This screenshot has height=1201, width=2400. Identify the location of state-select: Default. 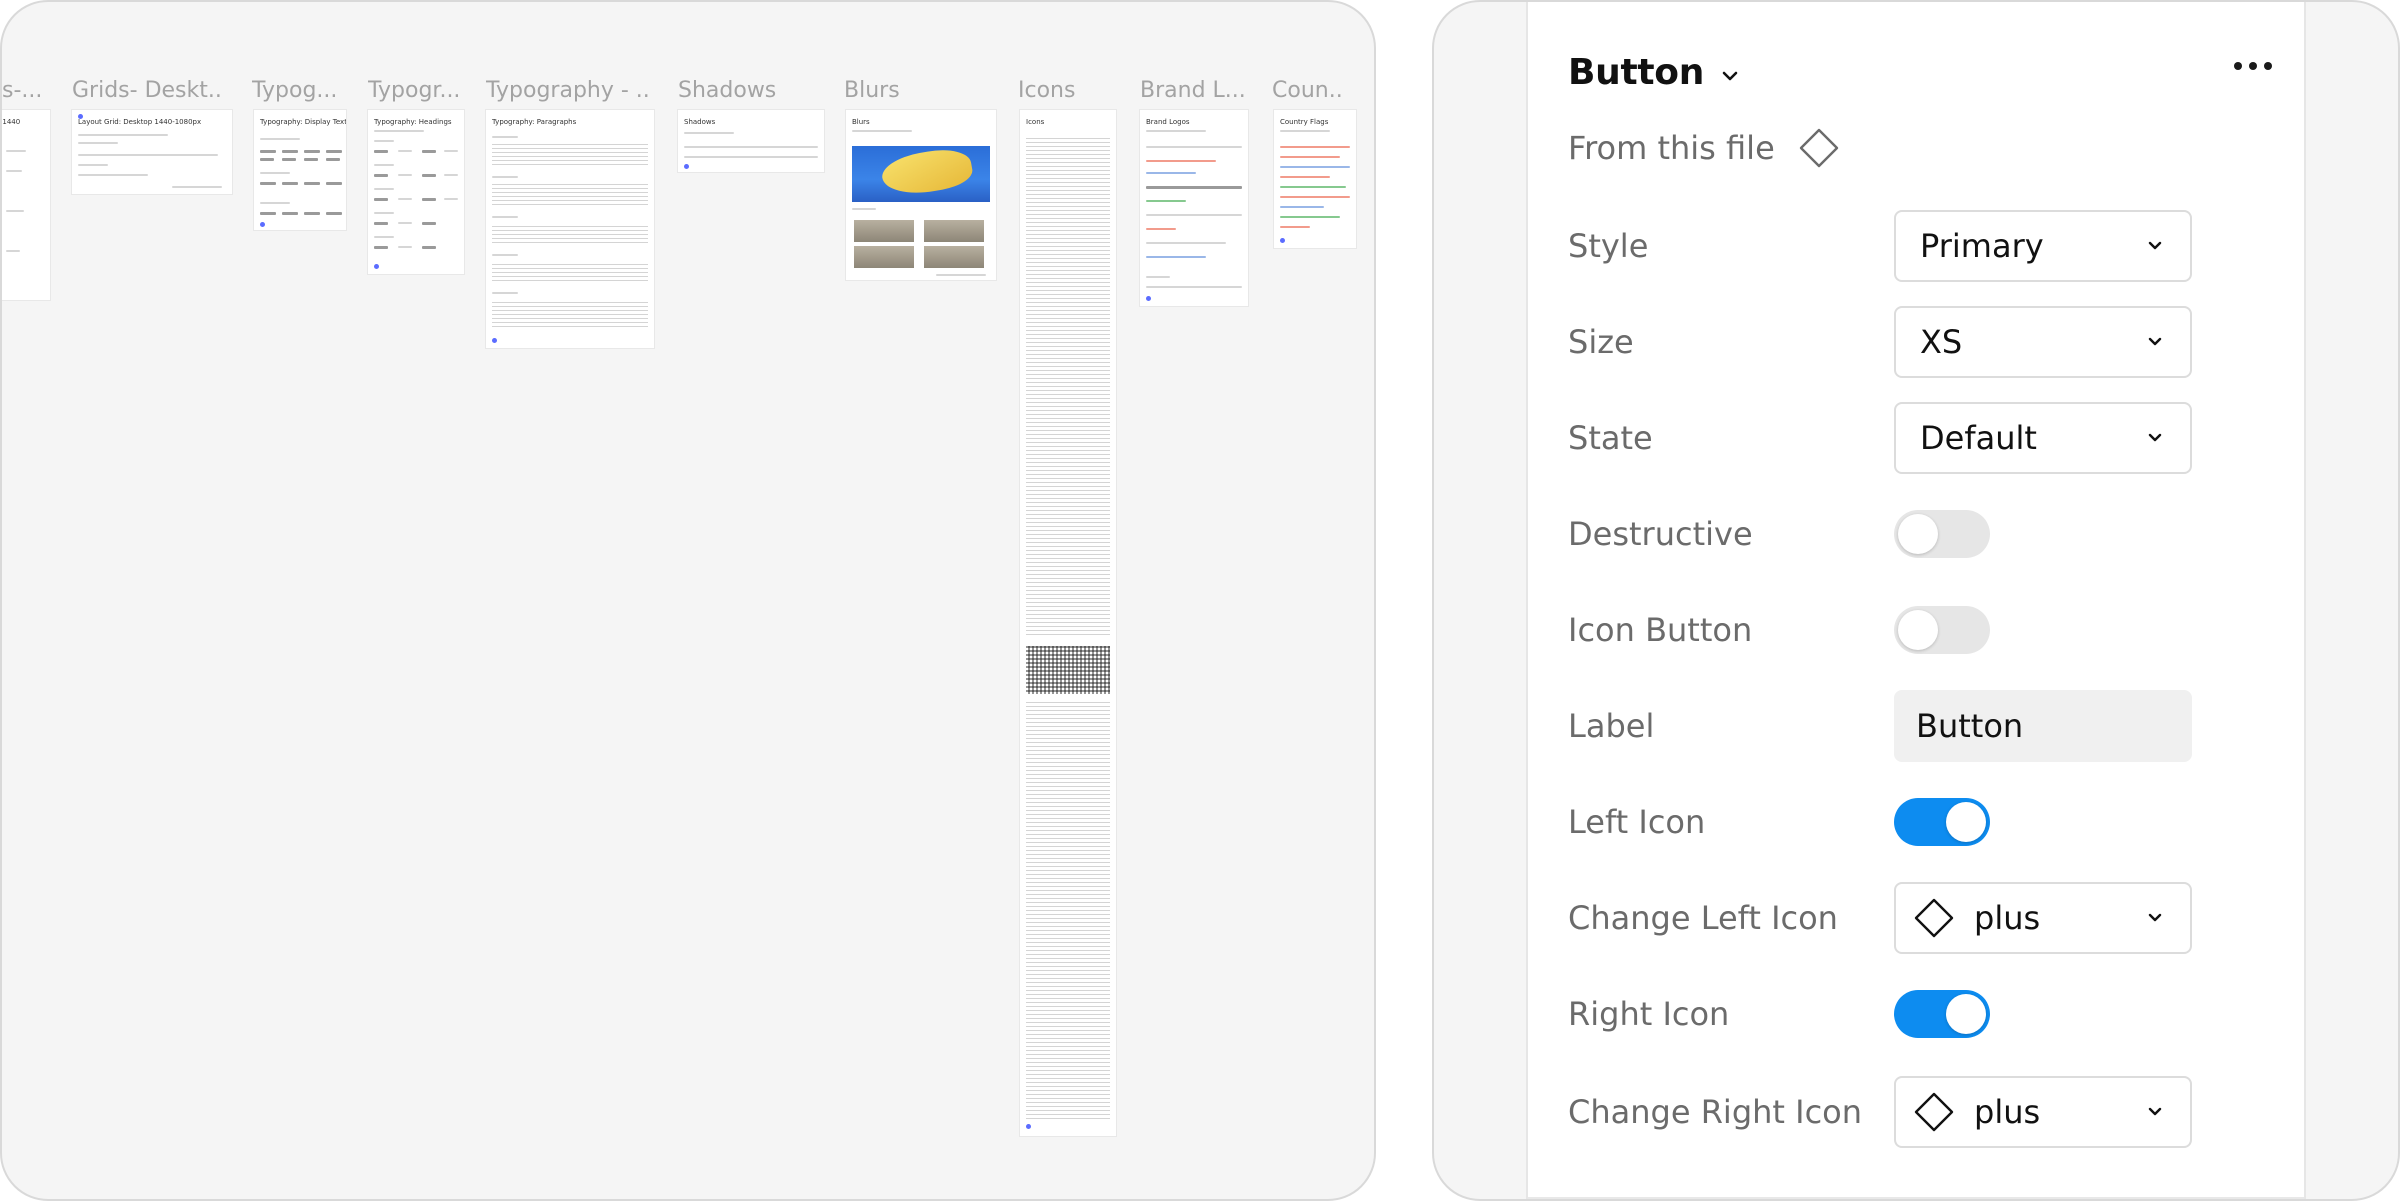
(2043, 438).